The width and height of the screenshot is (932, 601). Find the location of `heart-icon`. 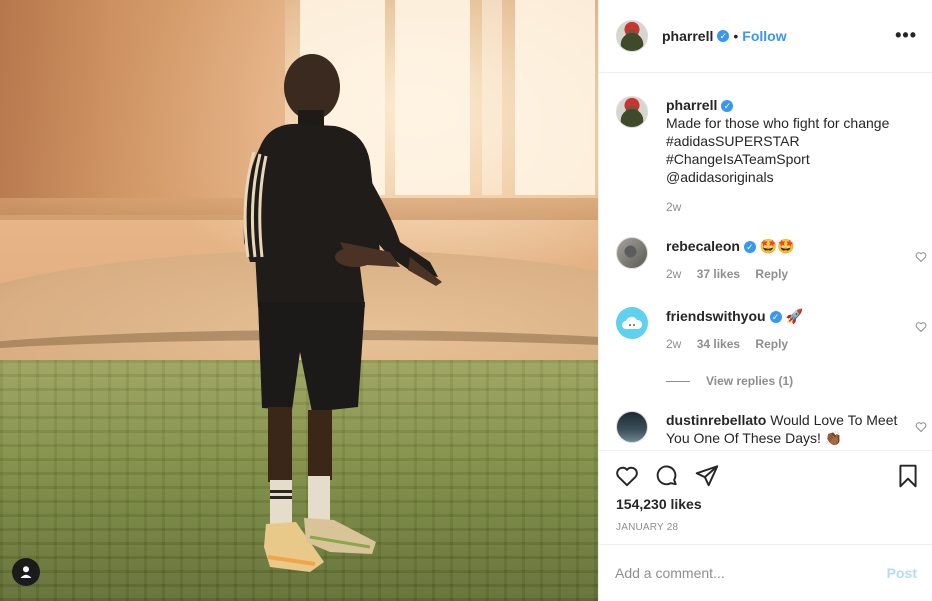

heart-icon is located at coordinates (627, 476).